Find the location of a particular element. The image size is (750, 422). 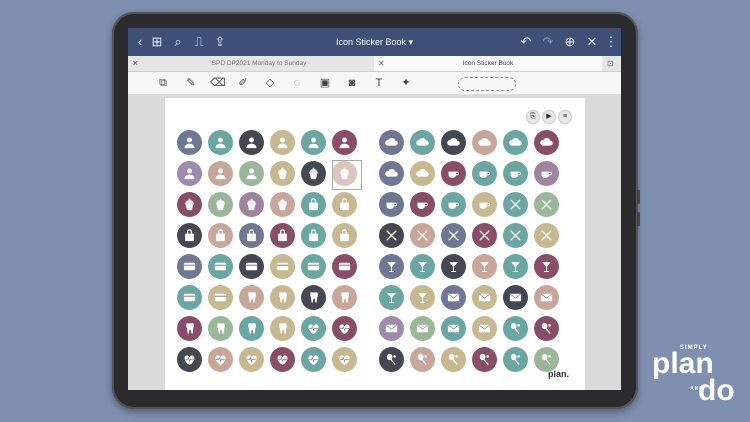

sidebar-toggle-icon: ⧉ is located at coordinates (163, 83).